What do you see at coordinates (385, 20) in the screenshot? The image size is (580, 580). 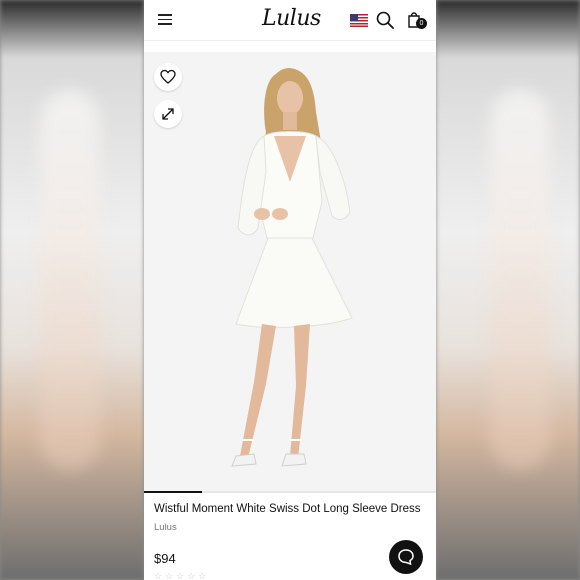 I see `search-icon` at bounding box center [385, 20].